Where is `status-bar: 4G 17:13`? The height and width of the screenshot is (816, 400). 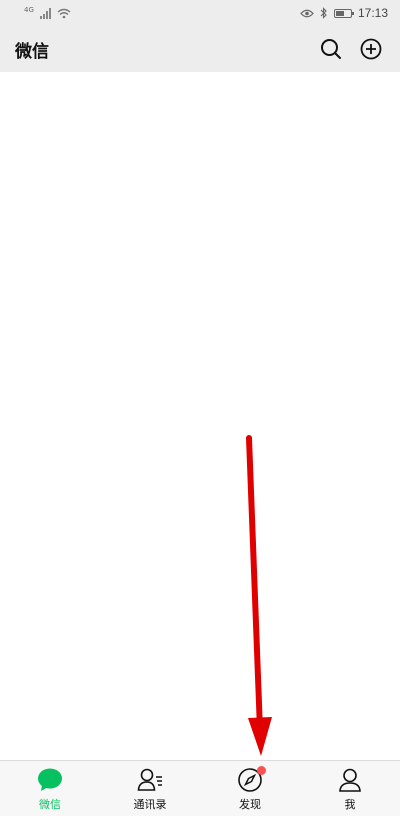
status-bar: 4G 17:13 is located at coordinates (200, 13).